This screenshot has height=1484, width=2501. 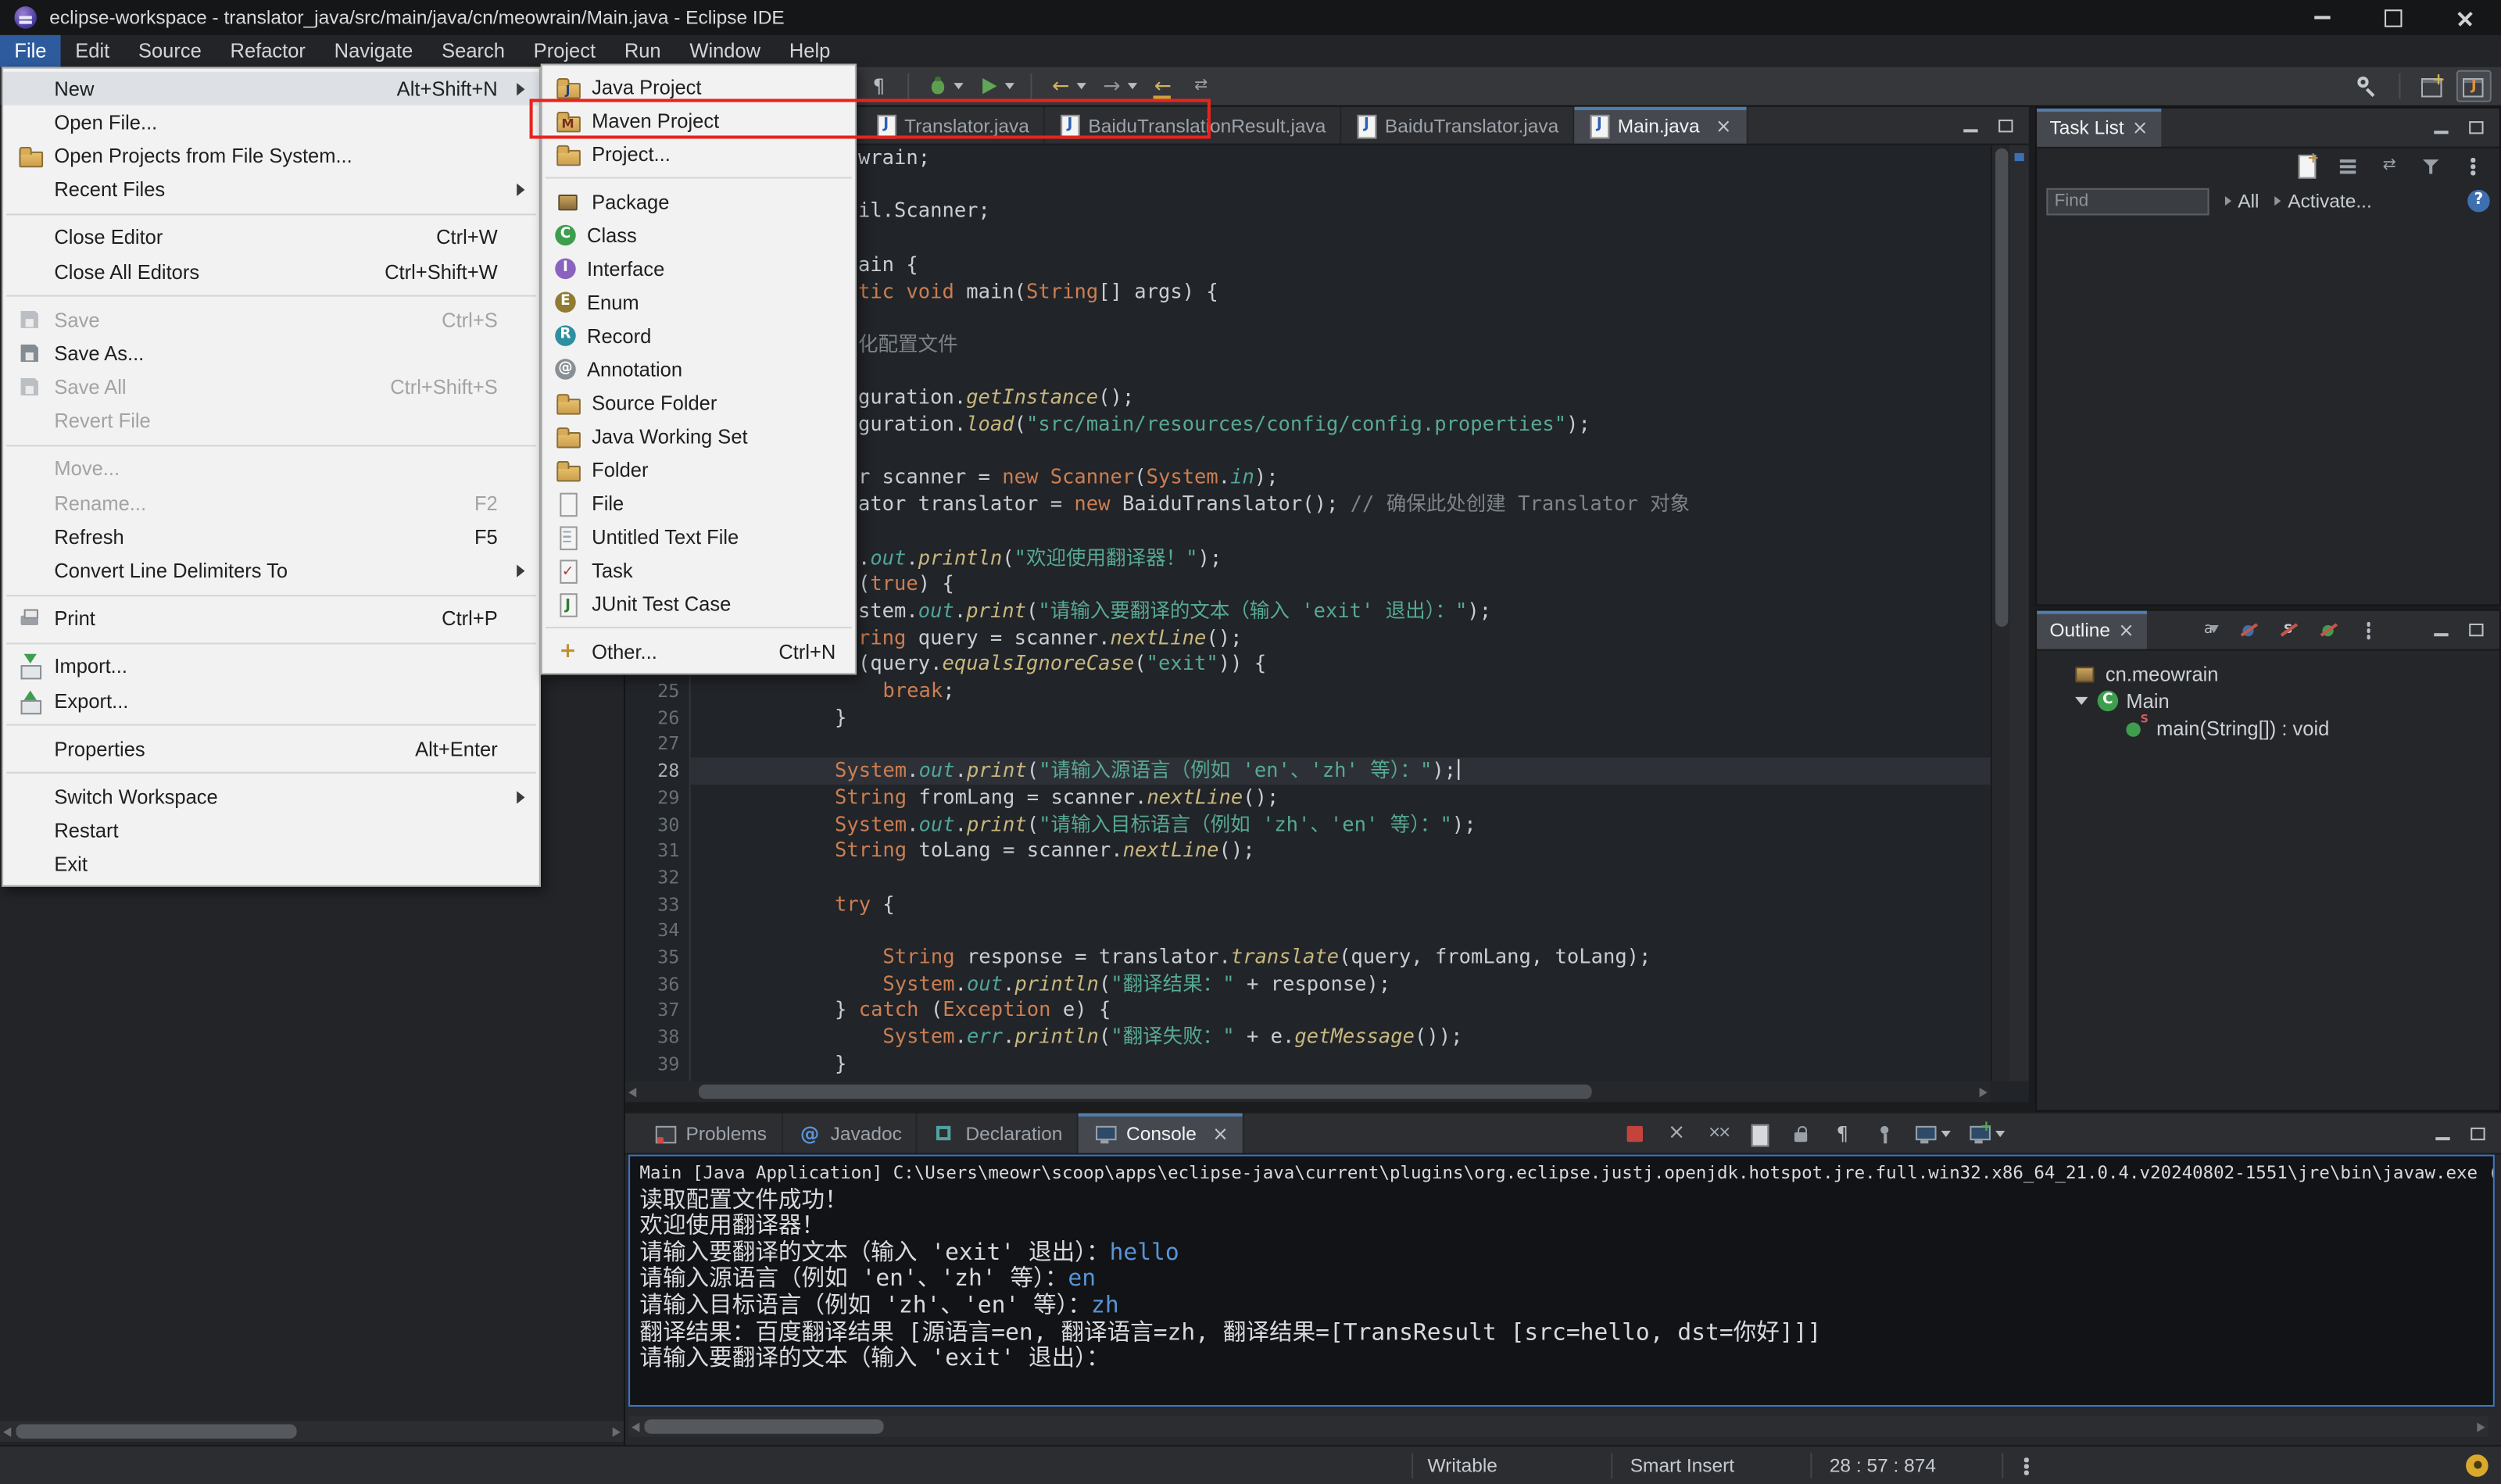 What do you see at coordinates (2328, 630) in the screenshot?
I see `hide-non-public-button` at bounding box center [2328, 630].